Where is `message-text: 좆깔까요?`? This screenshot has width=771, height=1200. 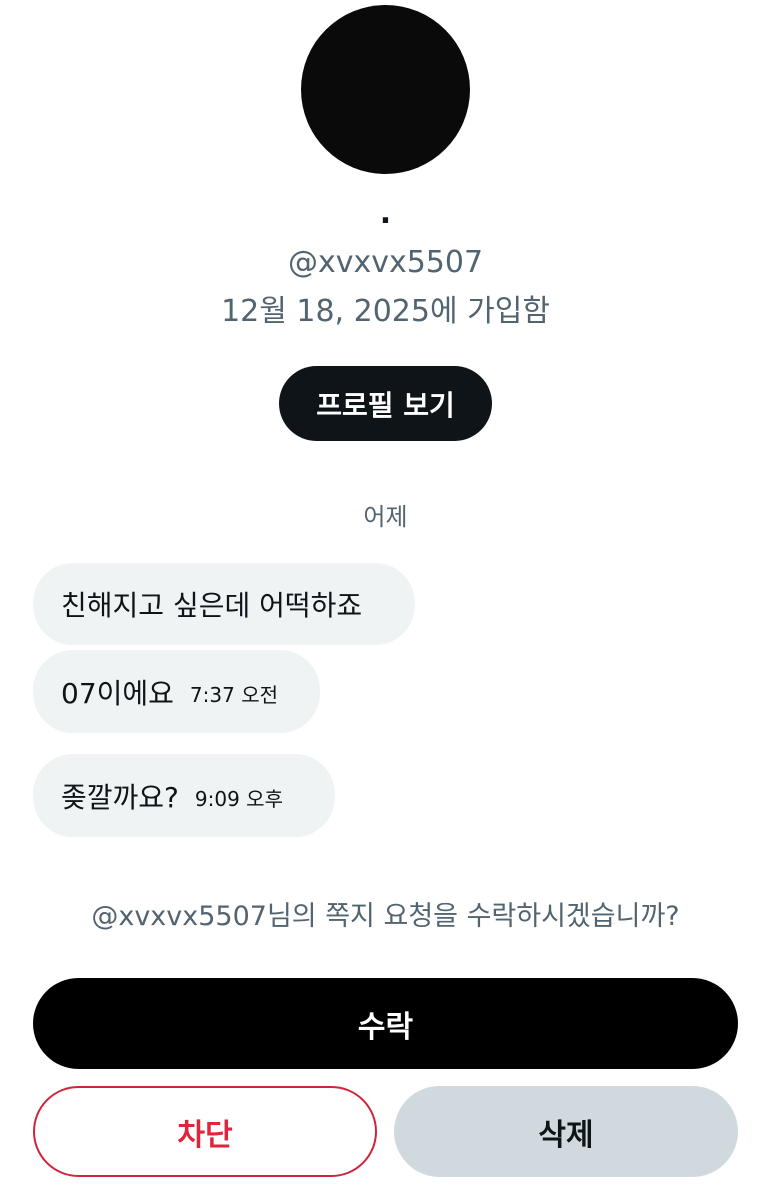 message-text: 좆깔까요? is located at coordinates (120, 797).